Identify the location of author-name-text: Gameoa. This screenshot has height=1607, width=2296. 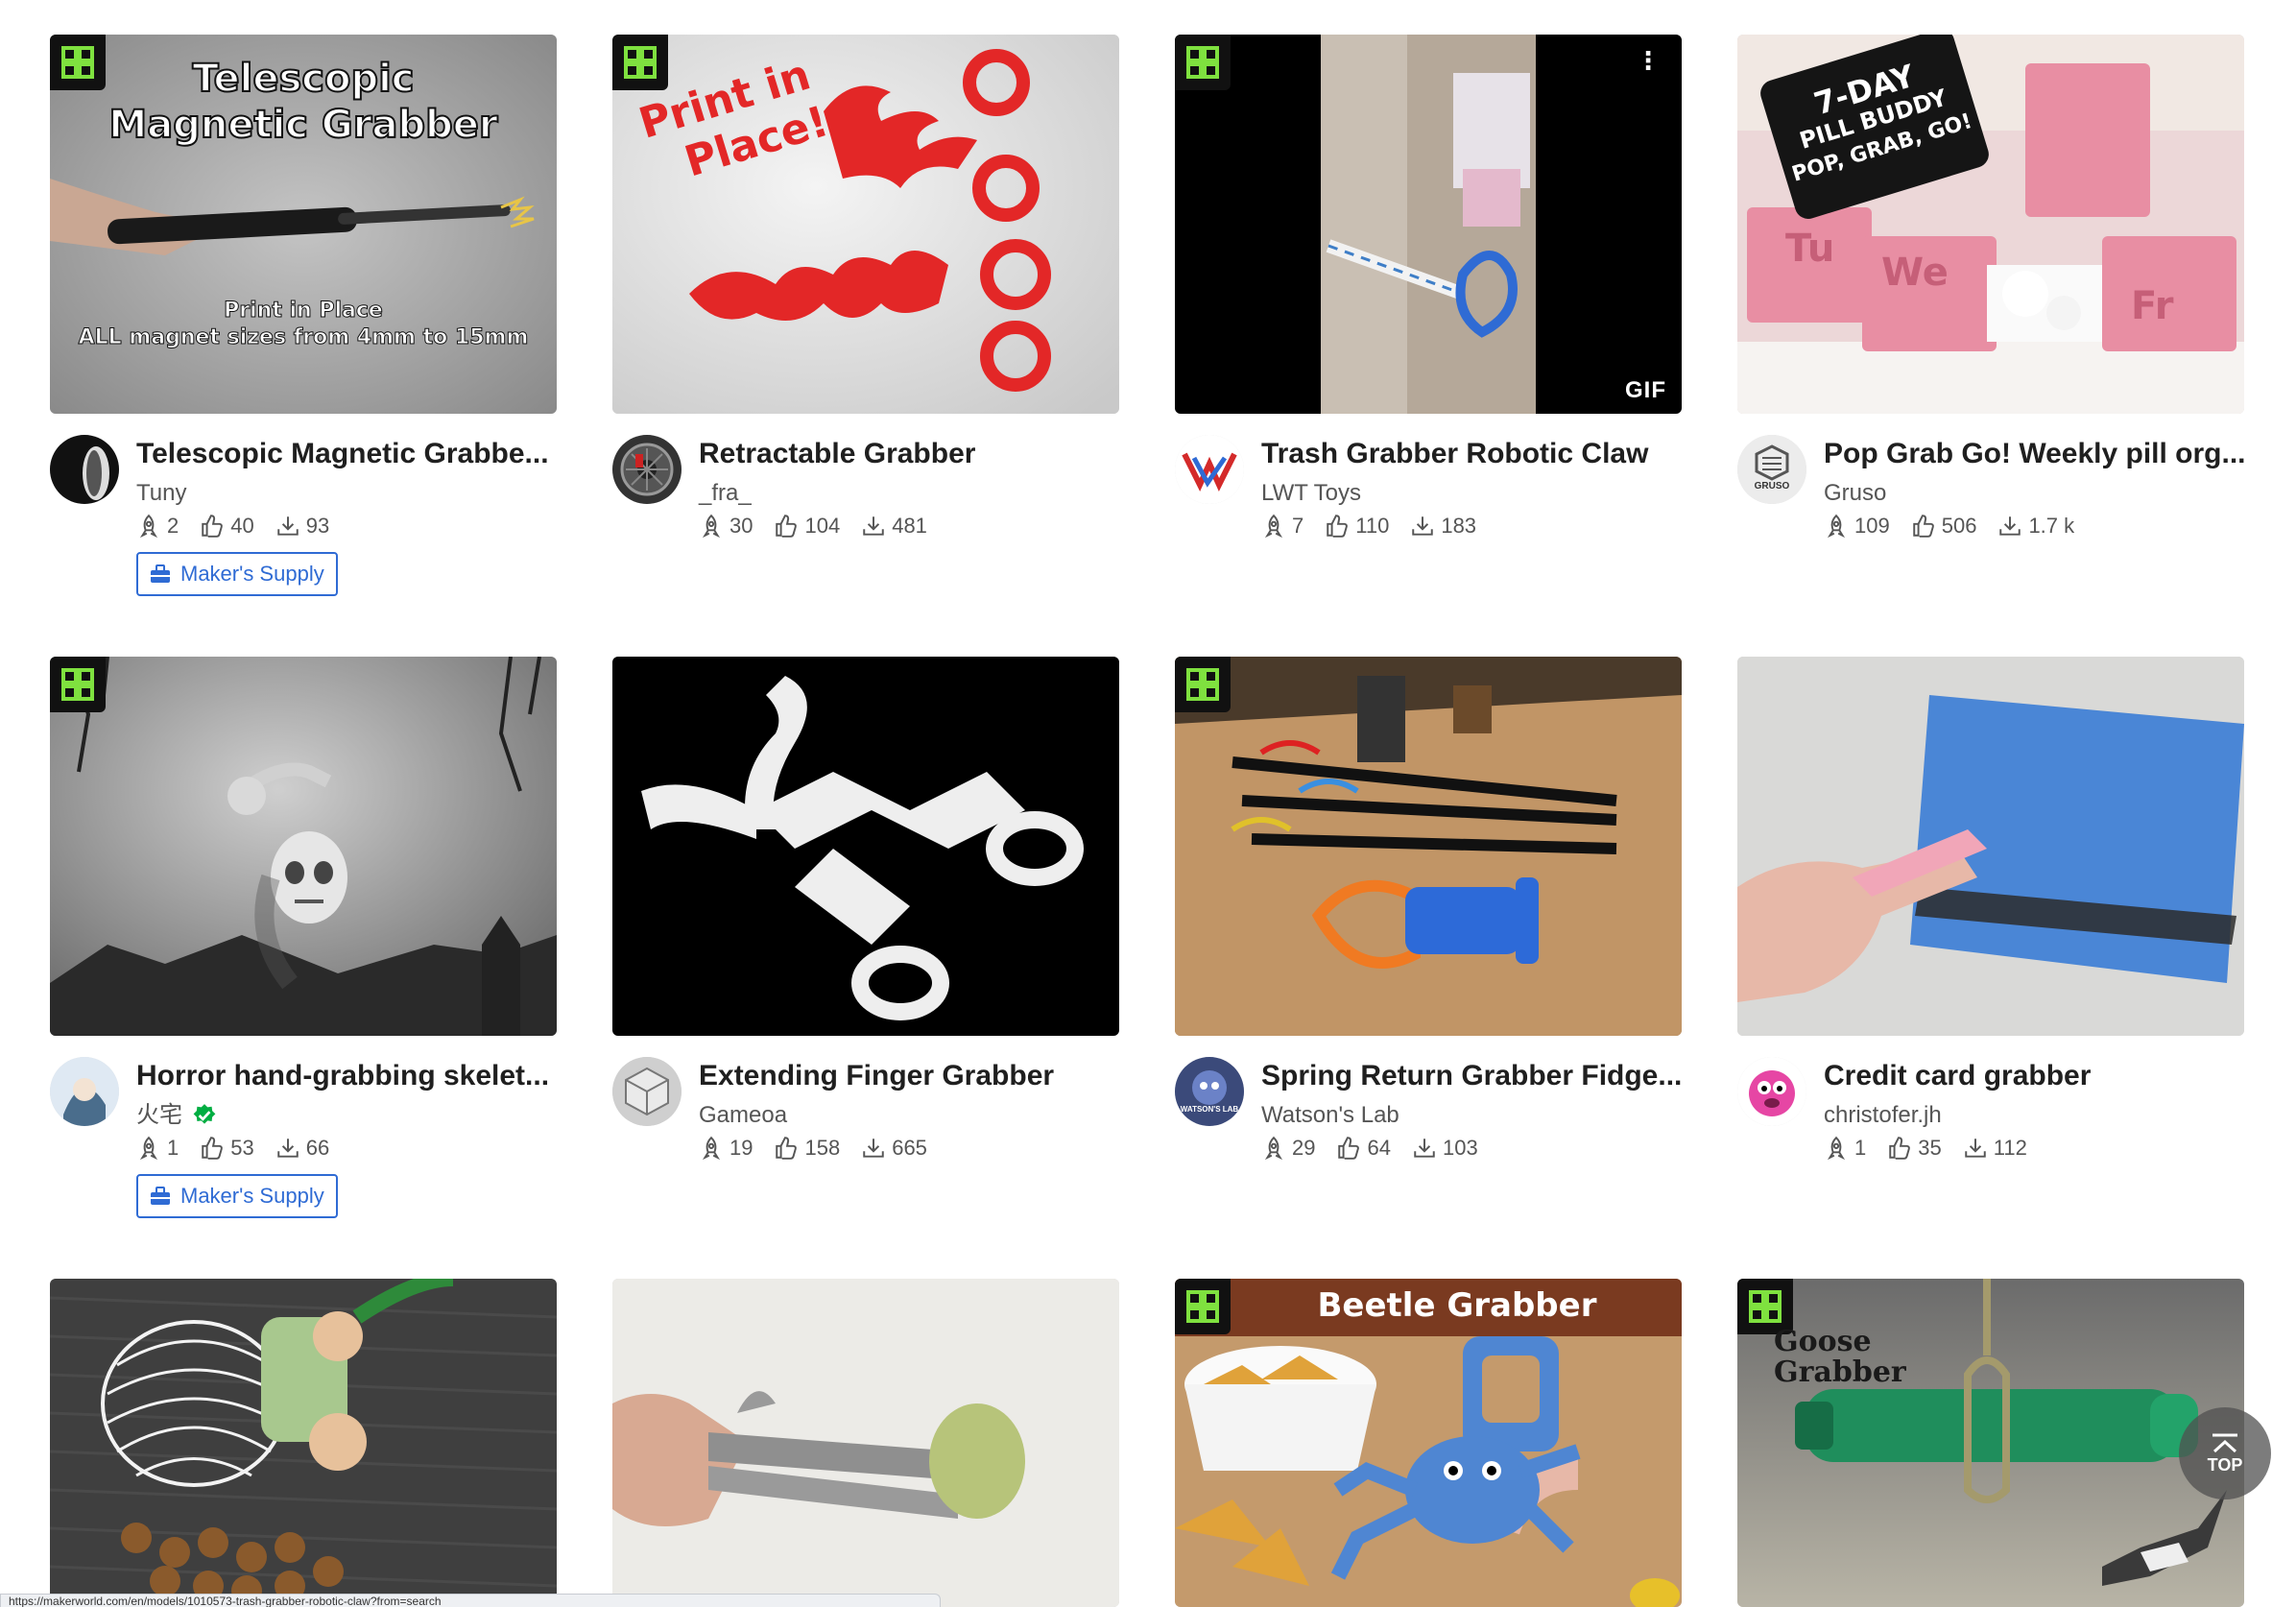
(743, 1115).